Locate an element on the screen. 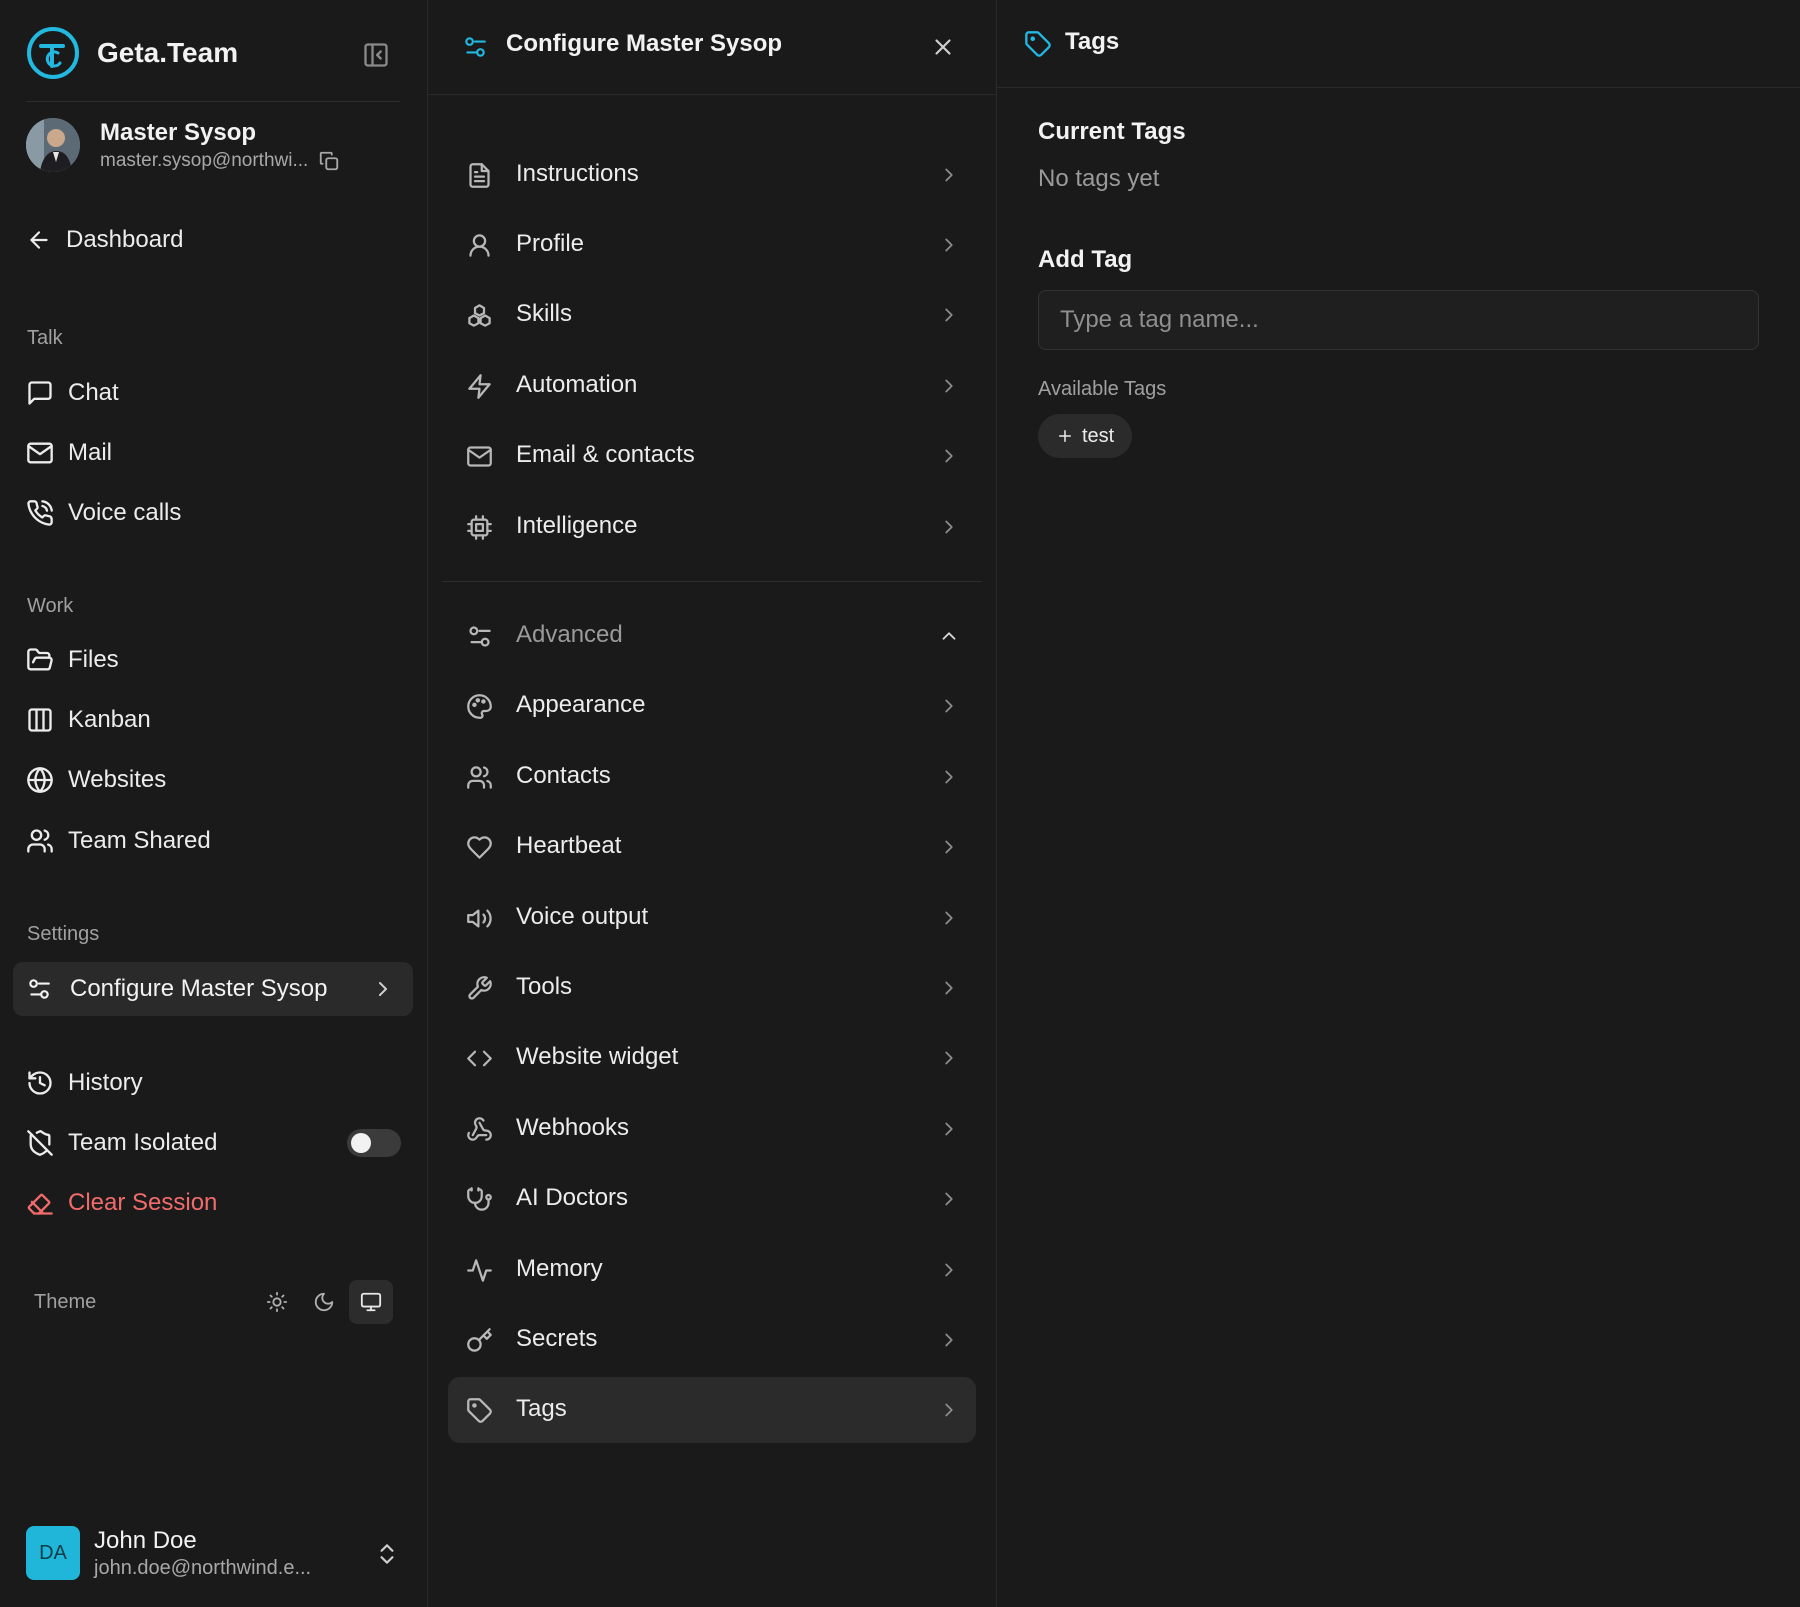 This screenshot has width=1800, height=1607. current-tags-heading: Current Tags is located at coordinates (1112, 131).